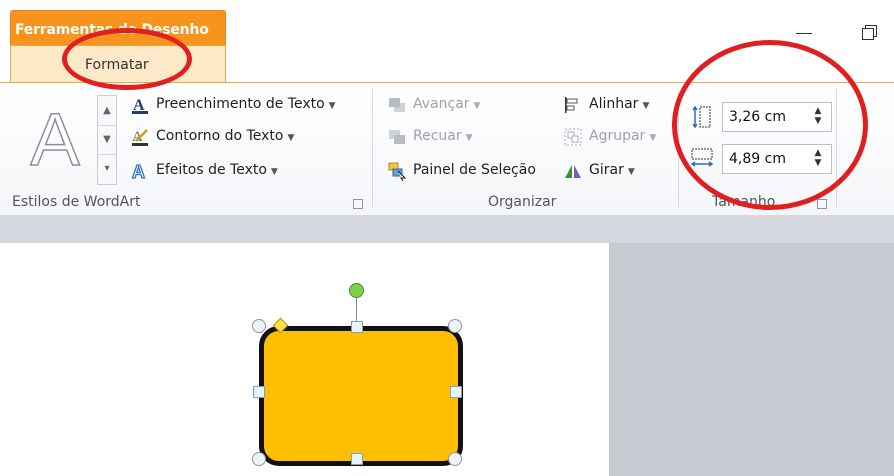 This screenshot has height=476, width=894. What do you see at coordinates (107, 111) in the screenshot?
I see `gallery-up-button: ▲` at bounding box center [107, 111].